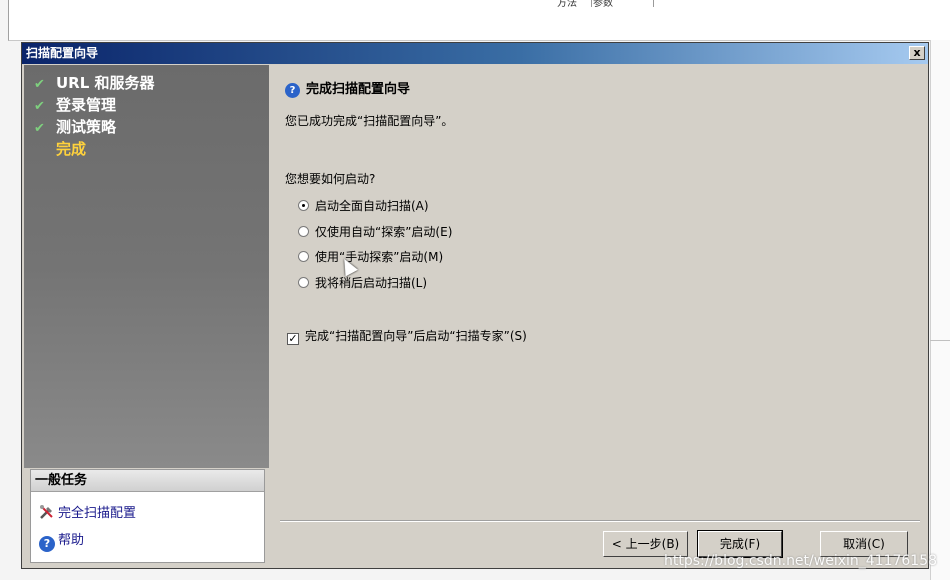 This screenshot has height=580, width=950. Describe the element at coordinates (97, 513) in the screenshot. I see `task-label: 完全扫描配置` at that location.